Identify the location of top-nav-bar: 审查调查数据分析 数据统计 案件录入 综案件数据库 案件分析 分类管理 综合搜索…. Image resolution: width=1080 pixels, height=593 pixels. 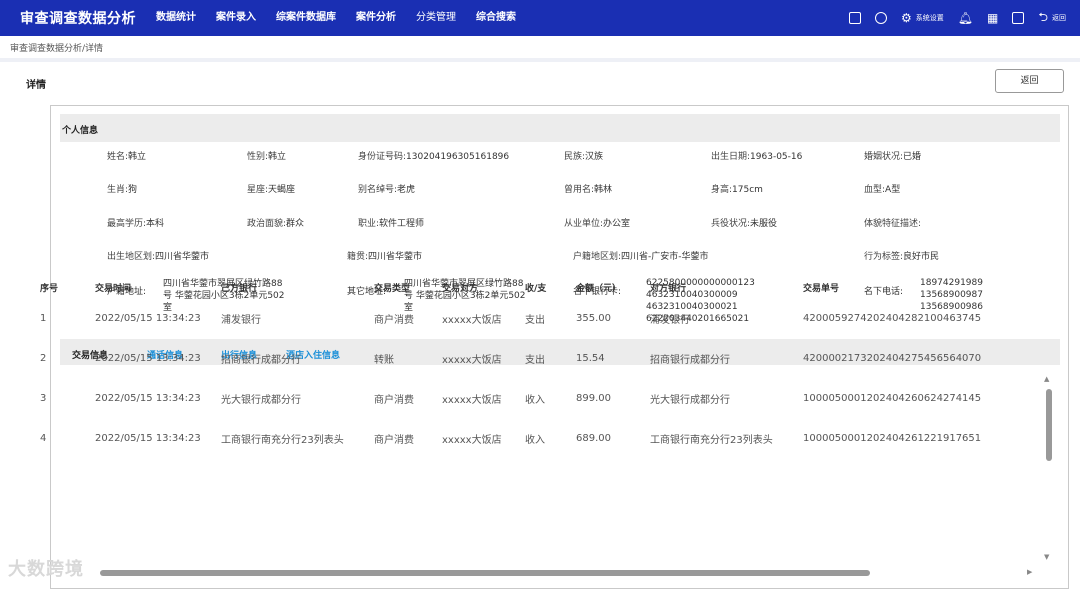
(540, 18).